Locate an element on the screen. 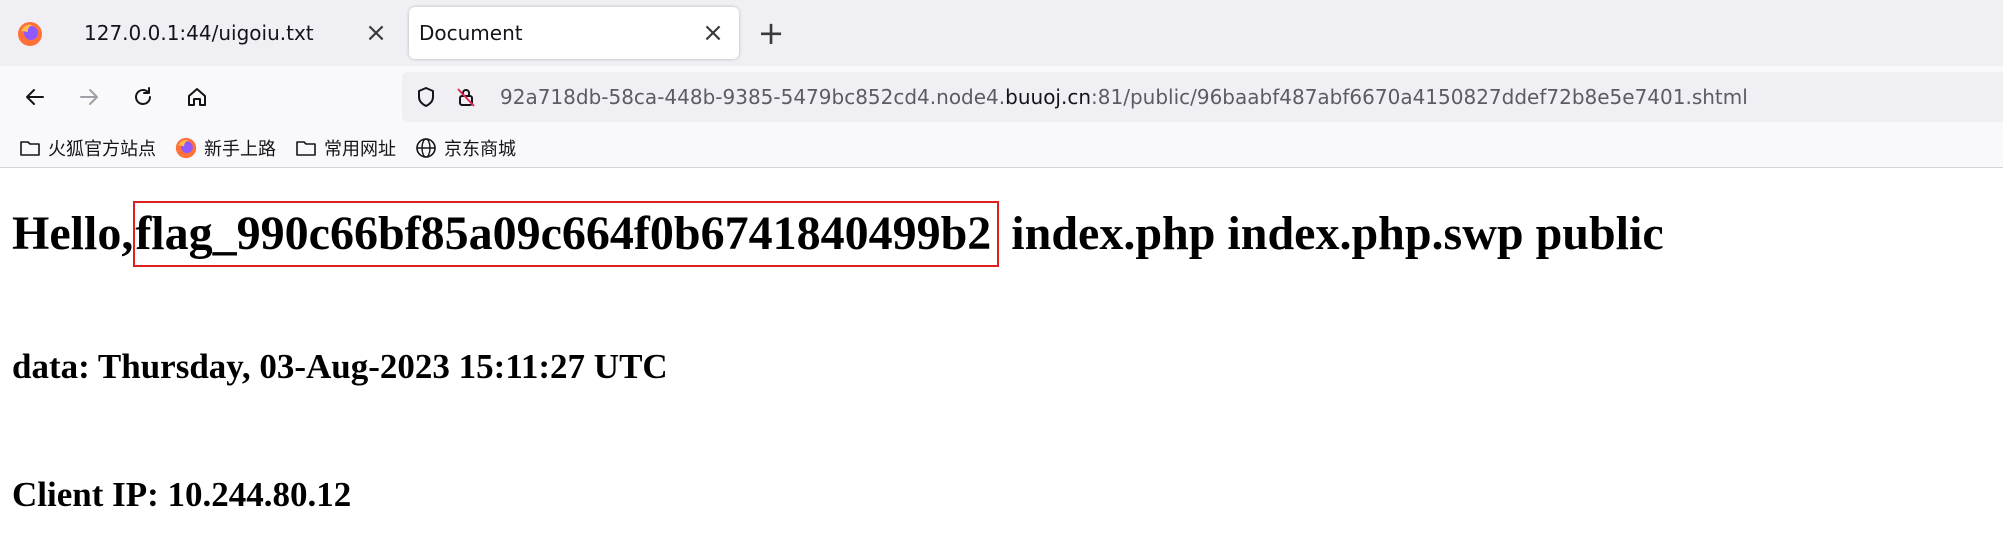  new-tab-button: + is located at coordinates (771, 33).